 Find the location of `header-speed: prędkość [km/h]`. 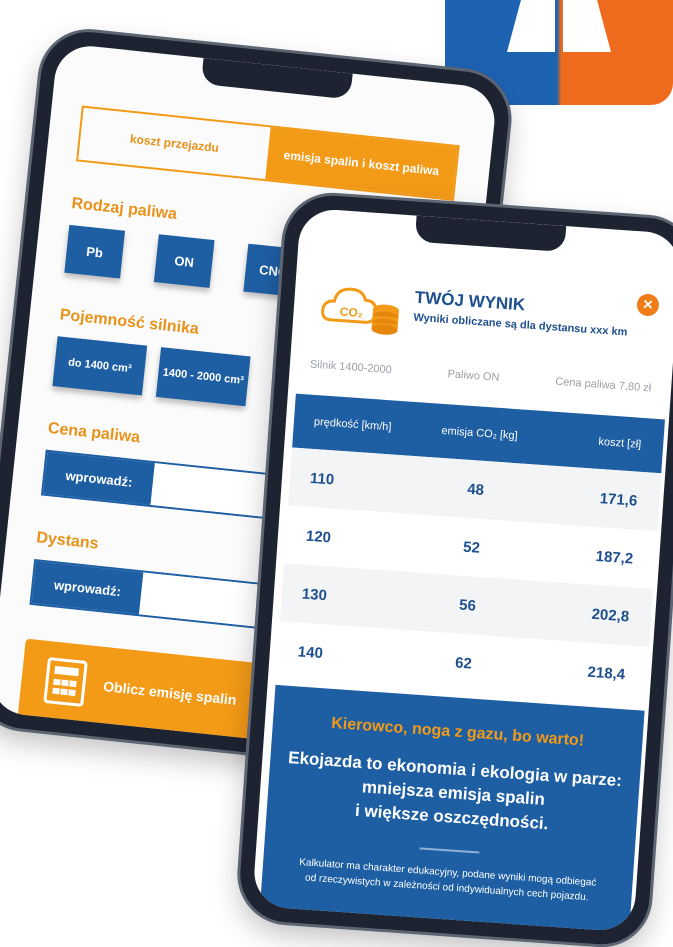

header-speed: prędkość [km/h] is located at coordinates (352, 424).